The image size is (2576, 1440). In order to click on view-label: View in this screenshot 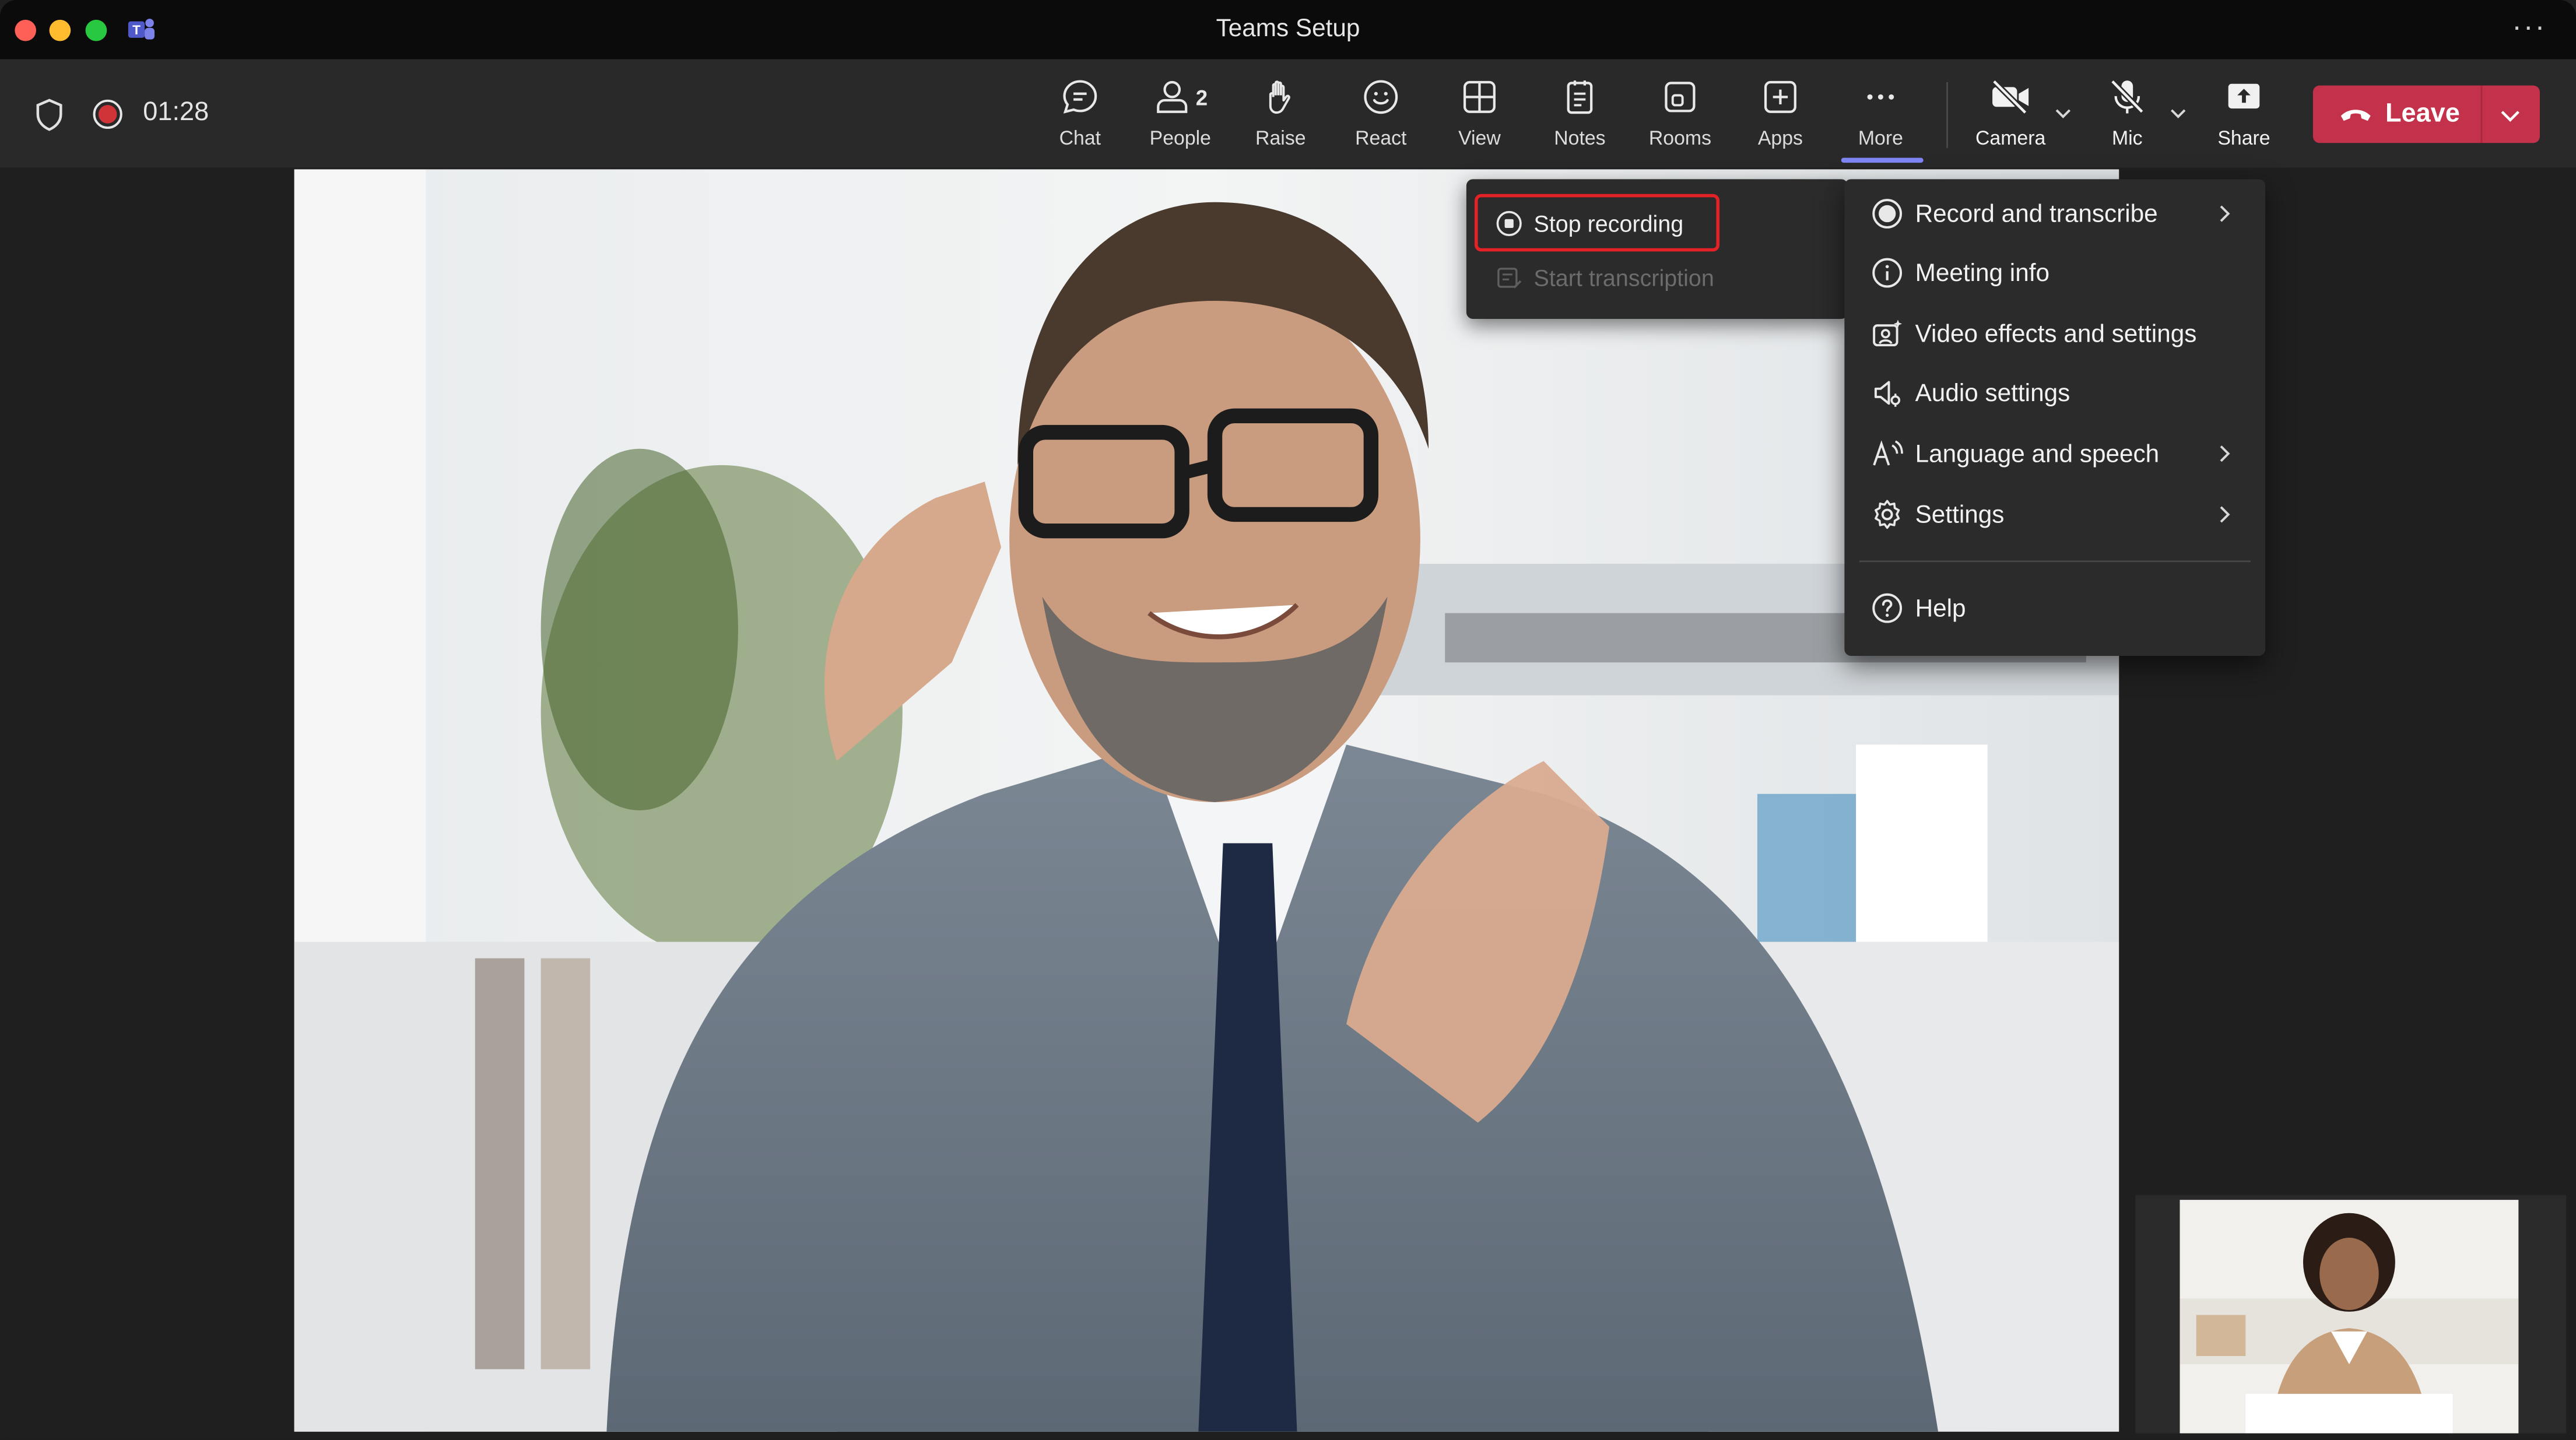, I will do `click(1479, 138)`.